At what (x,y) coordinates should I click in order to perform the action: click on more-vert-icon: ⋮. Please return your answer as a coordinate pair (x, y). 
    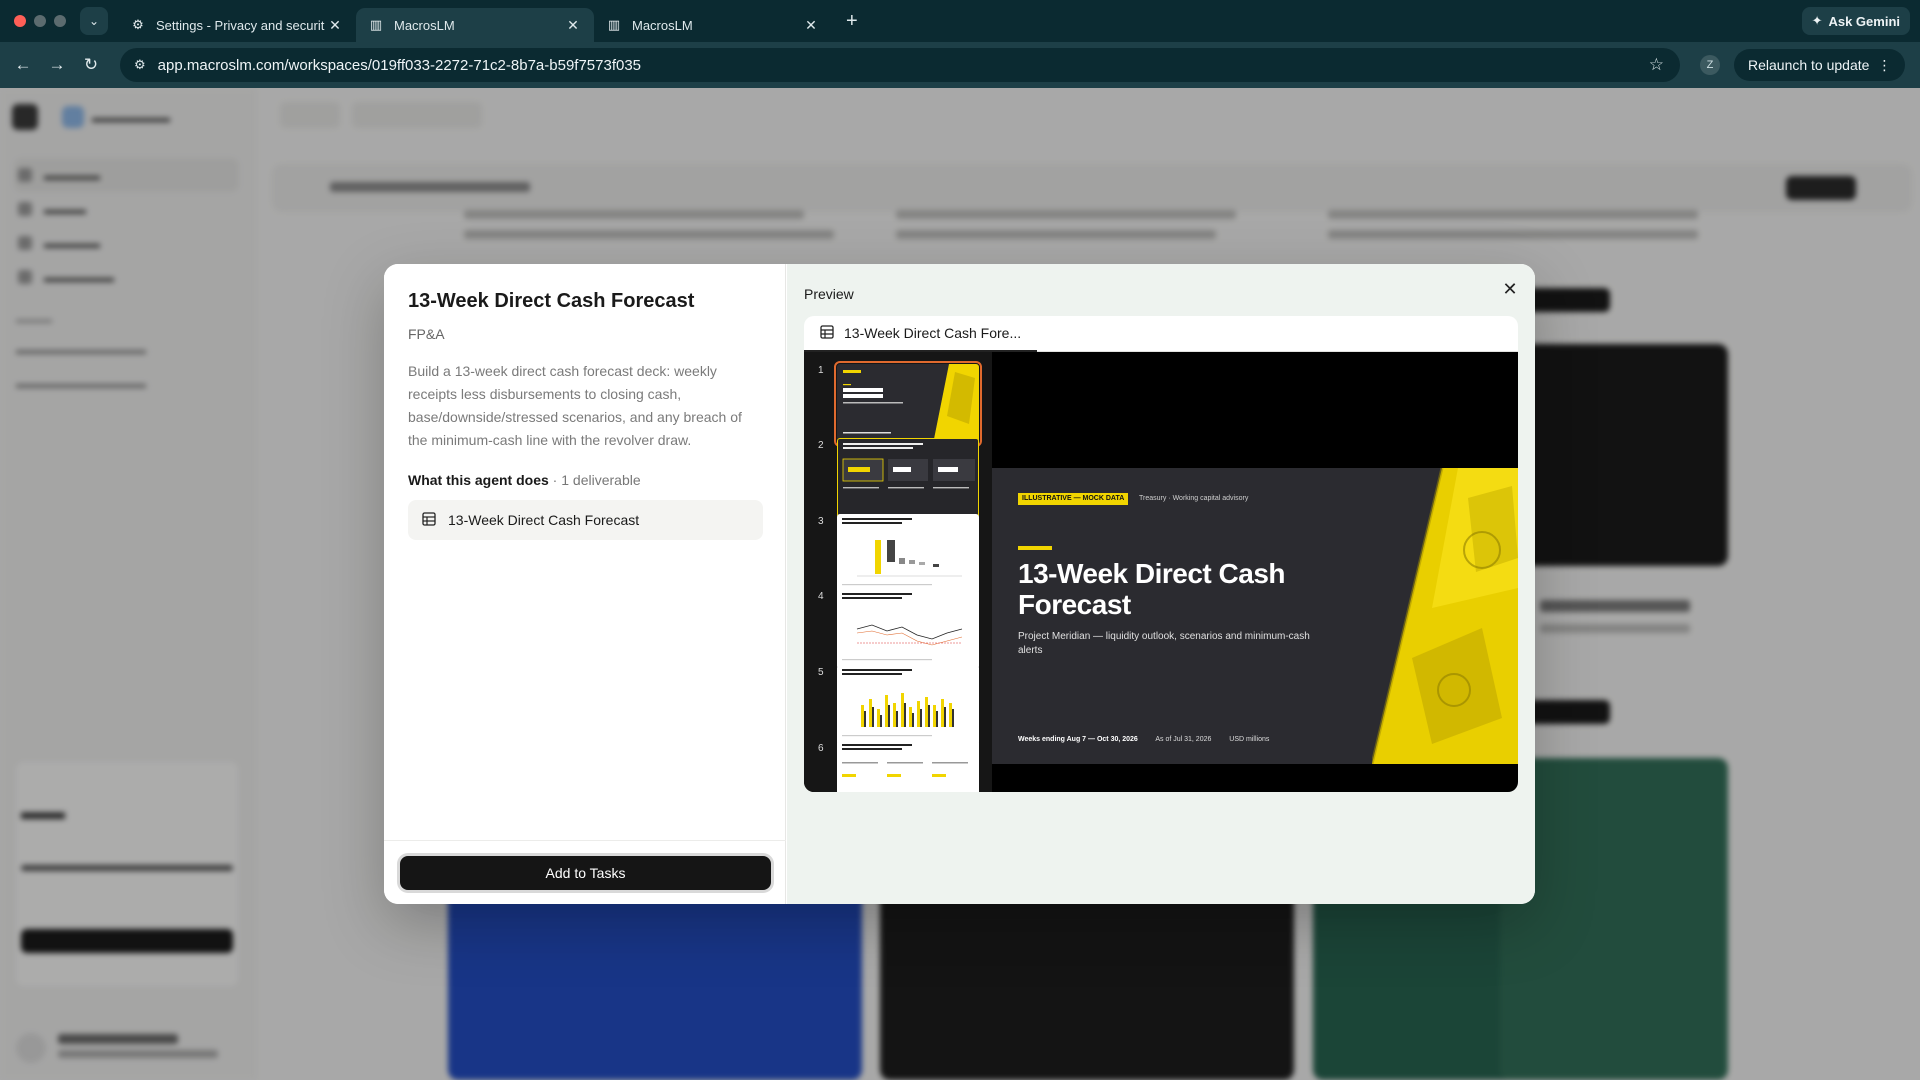
    Looking at the image, I should click on (1884, 64).